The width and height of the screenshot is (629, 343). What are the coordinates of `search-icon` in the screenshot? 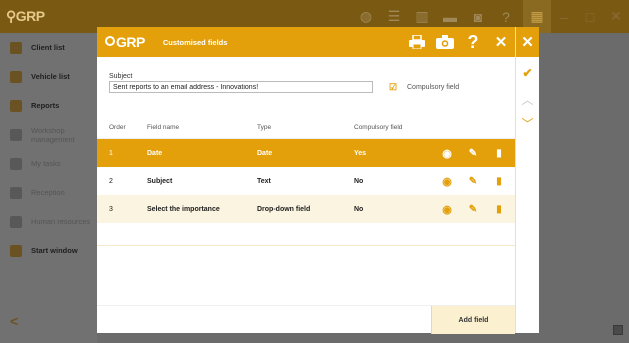 It's located at (110, 41).